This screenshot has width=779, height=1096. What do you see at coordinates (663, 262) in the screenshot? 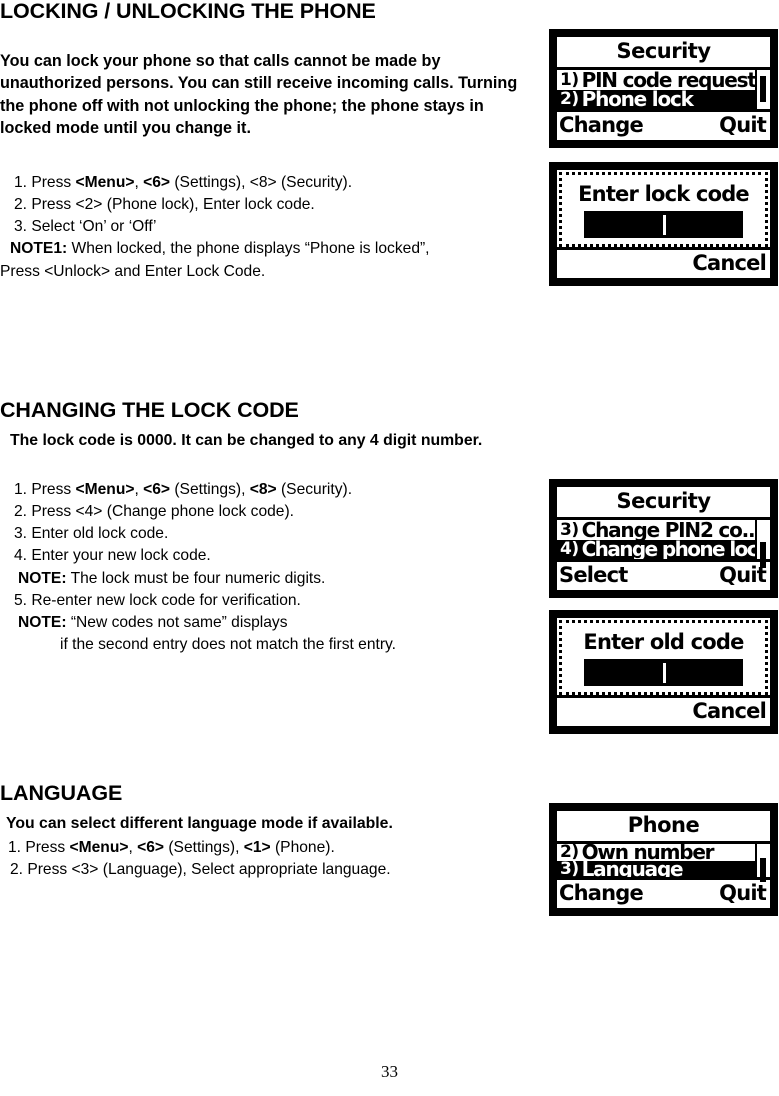
I see `softkey-bar: Cancel` at bounding box center [663, 262].